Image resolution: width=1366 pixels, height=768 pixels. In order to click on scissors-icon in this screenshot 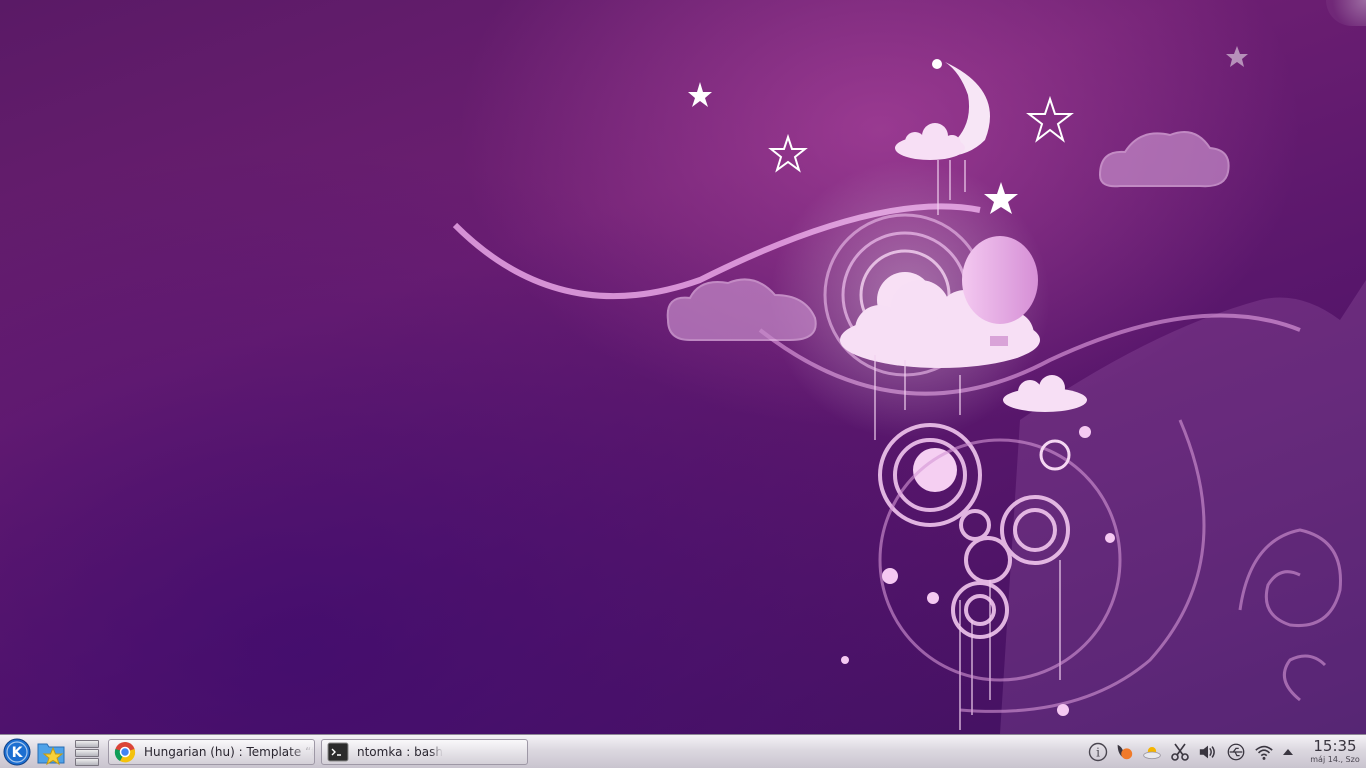, I will do `click(1180, 752)`.